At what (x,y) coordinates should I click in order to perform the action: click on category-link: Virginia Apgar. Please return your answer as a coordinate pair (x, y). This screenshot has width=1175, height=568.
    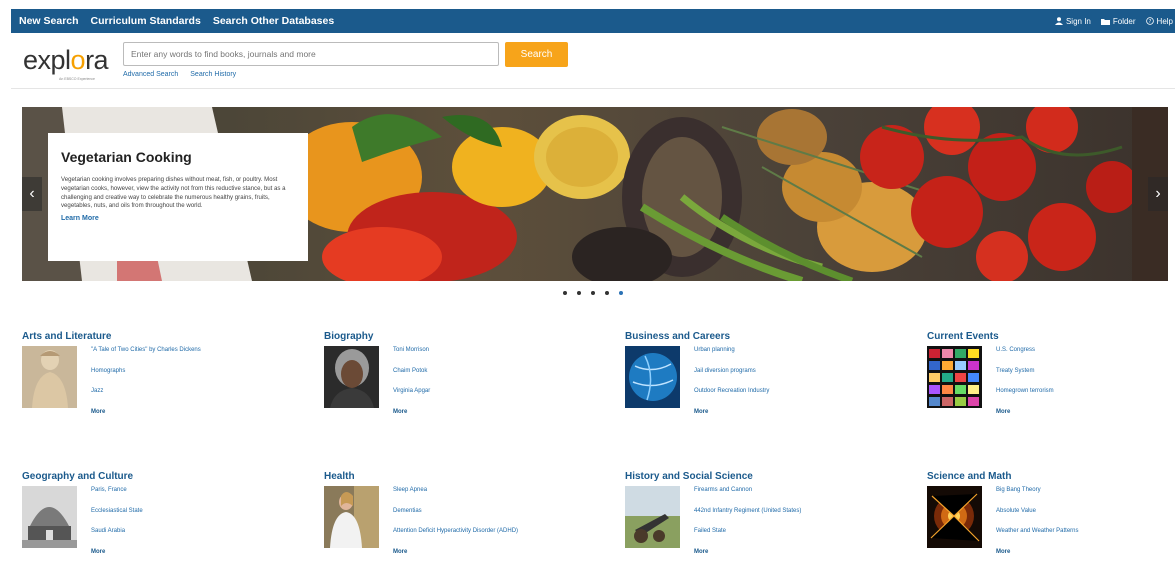
    Looking at the image, I should click on (411, 397).